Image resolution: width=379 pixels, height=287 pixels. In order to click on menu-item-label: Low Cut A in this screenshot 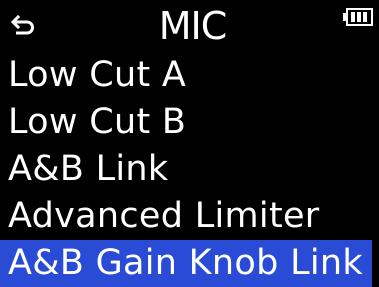, I will do `click(97, 75)`.